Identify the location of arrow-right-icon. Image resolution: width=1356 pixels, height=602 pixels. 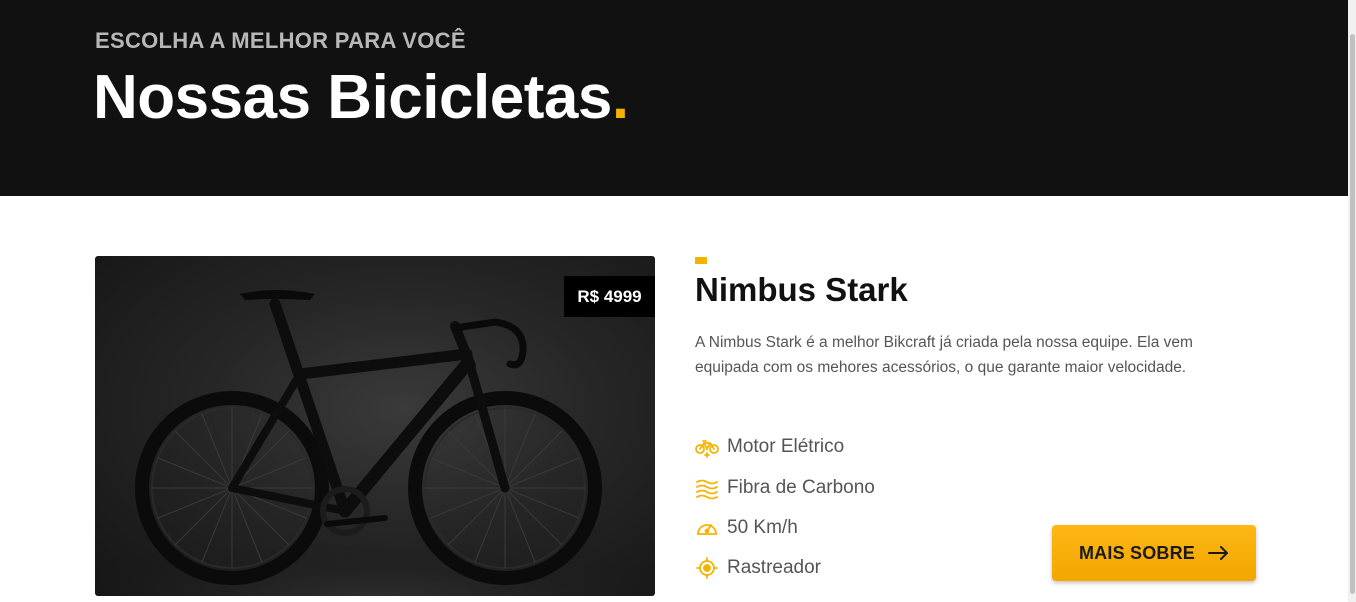
(1218, 553).